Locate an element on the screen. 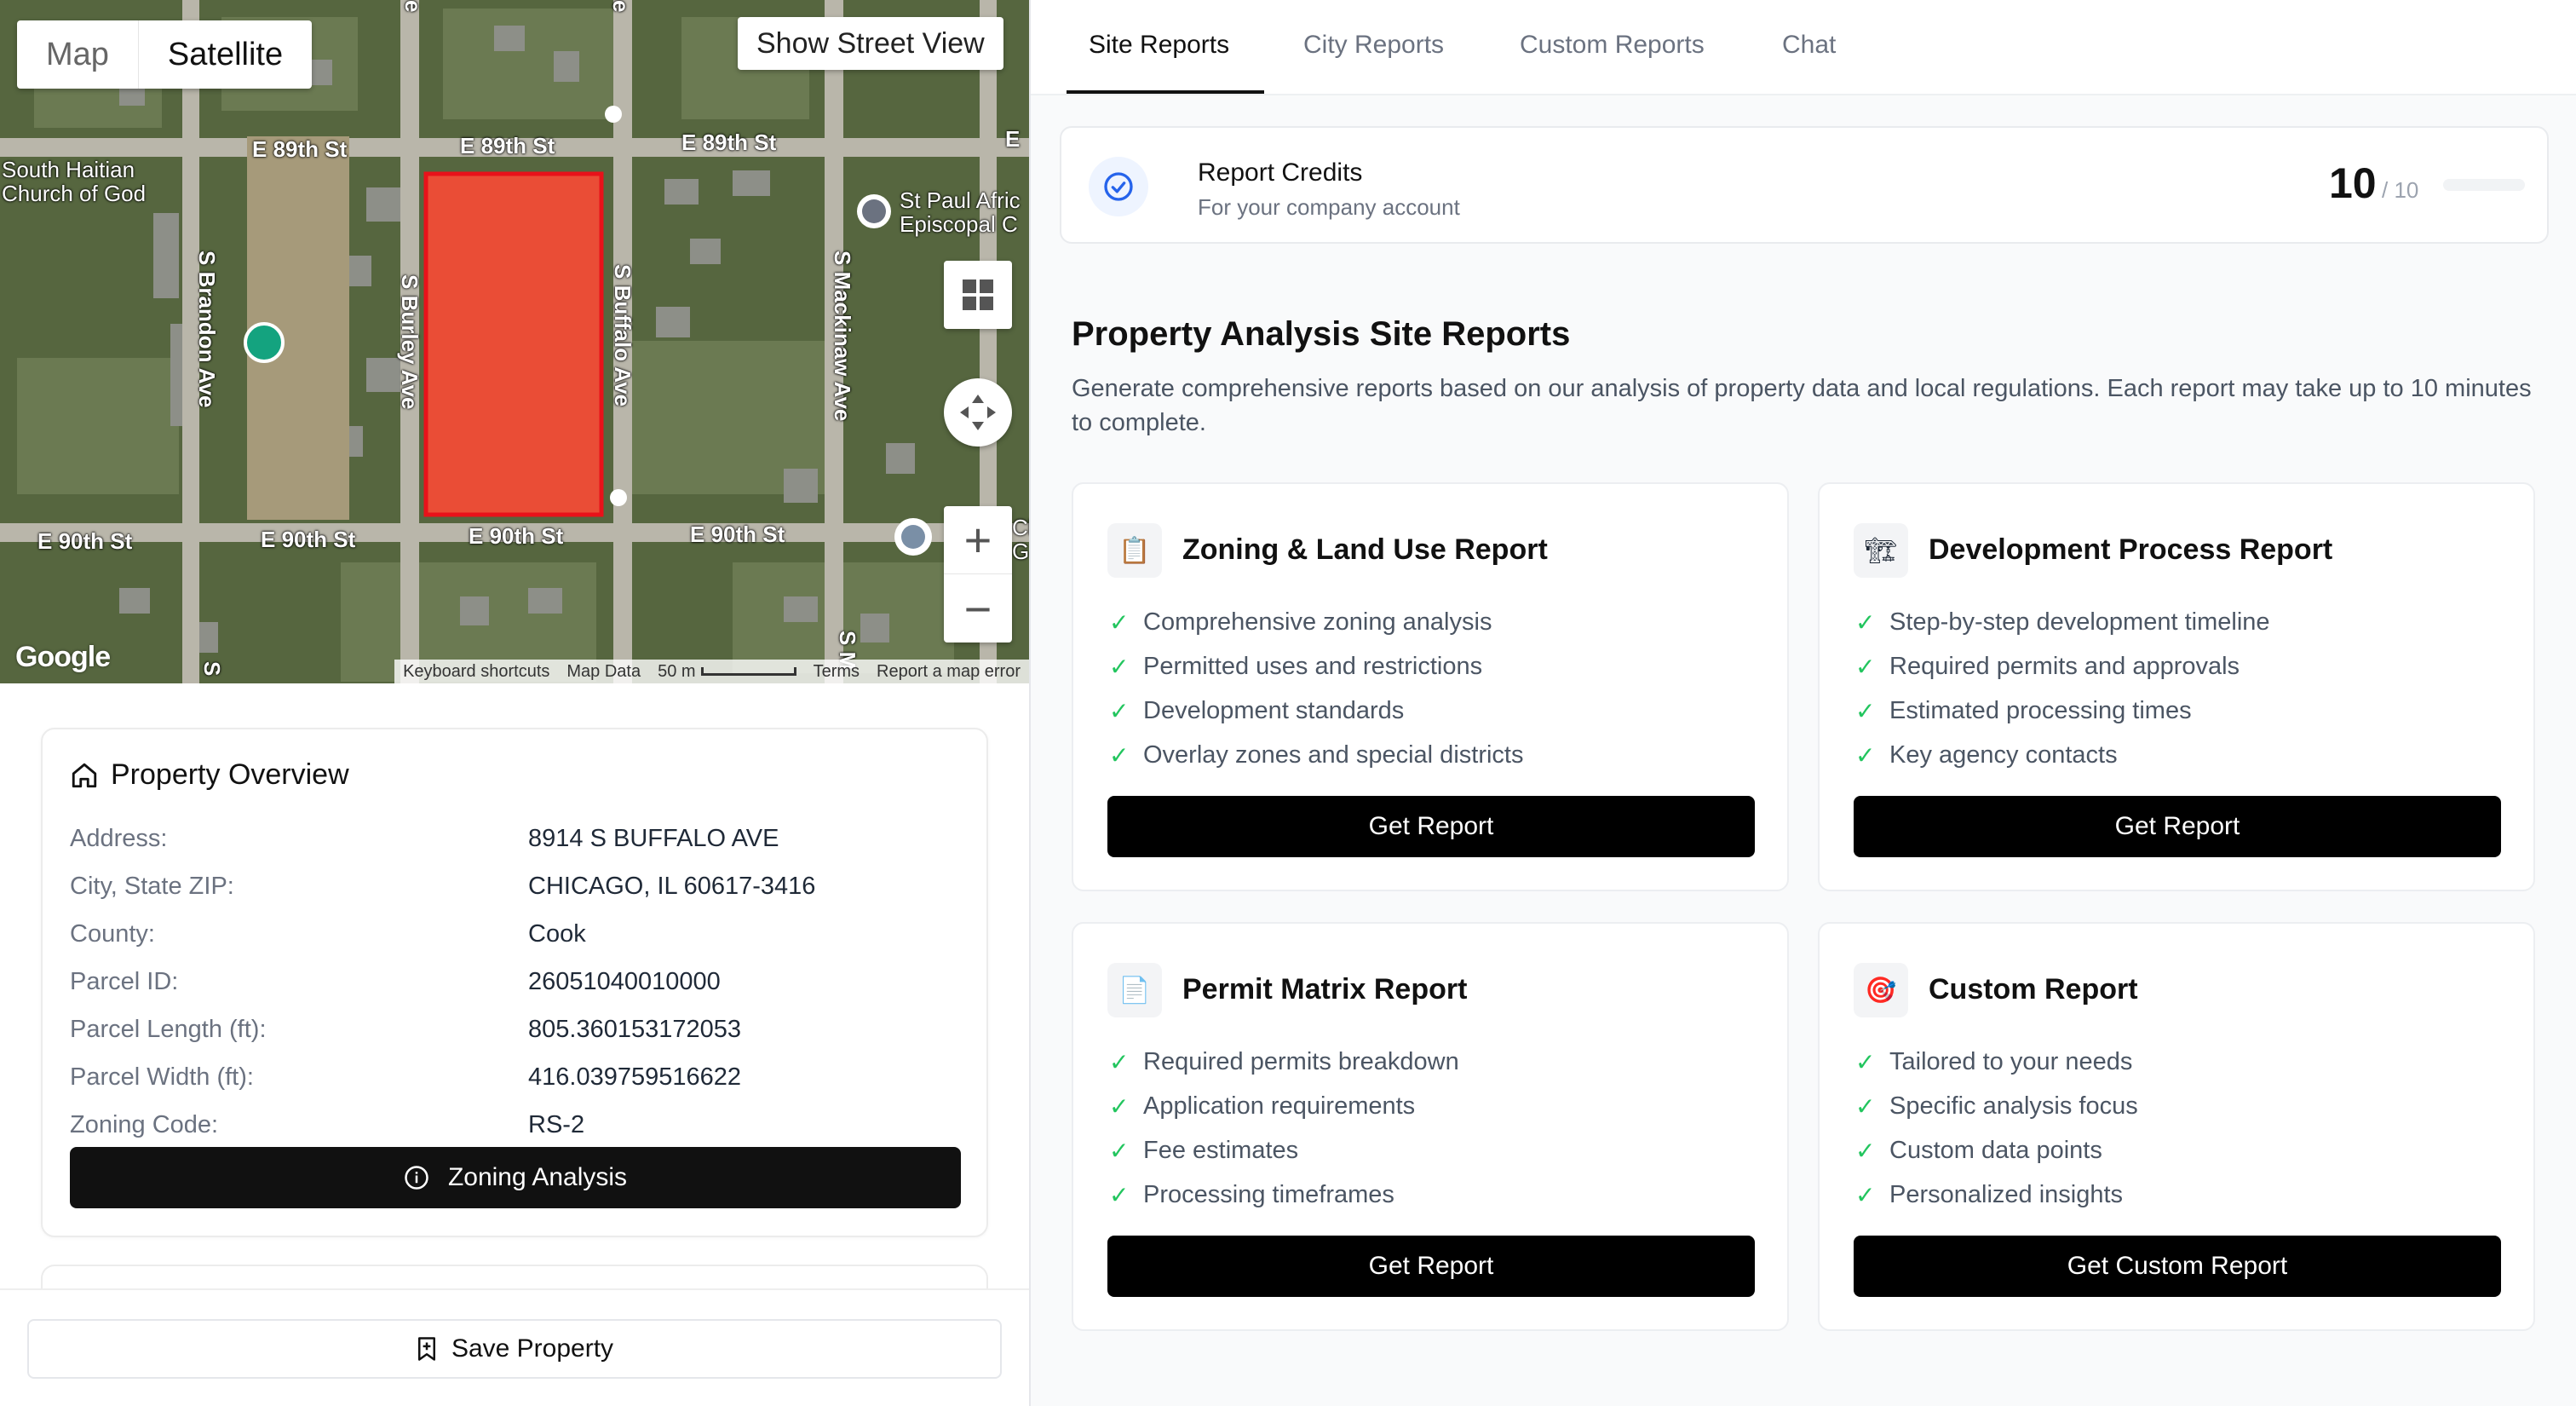  terms-link: Terms is located at coordinates (837, 672).